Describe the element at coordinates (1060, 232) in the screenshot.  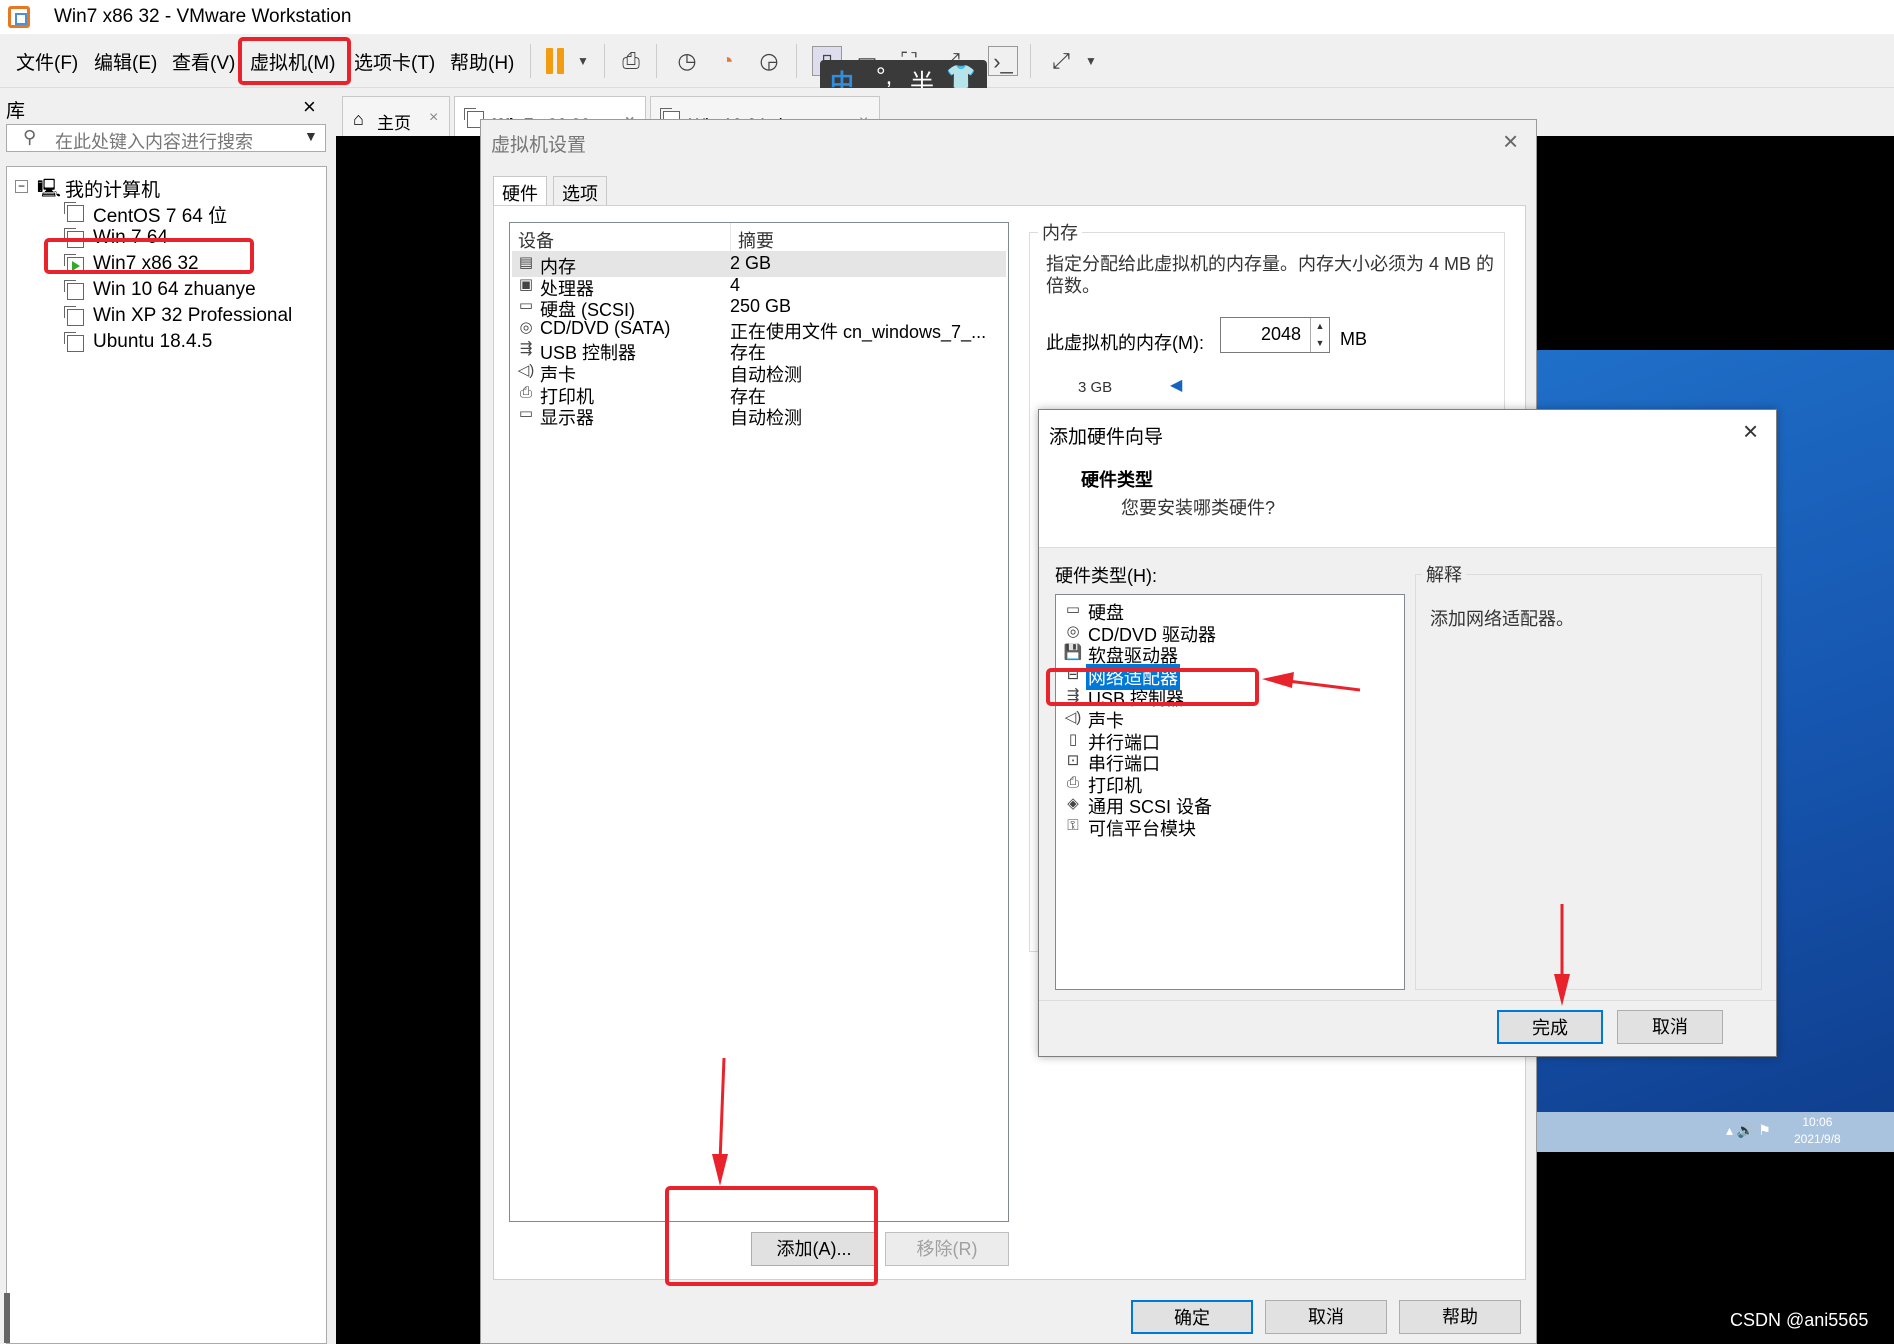
I see `memory-group-title: 内存` at that location.